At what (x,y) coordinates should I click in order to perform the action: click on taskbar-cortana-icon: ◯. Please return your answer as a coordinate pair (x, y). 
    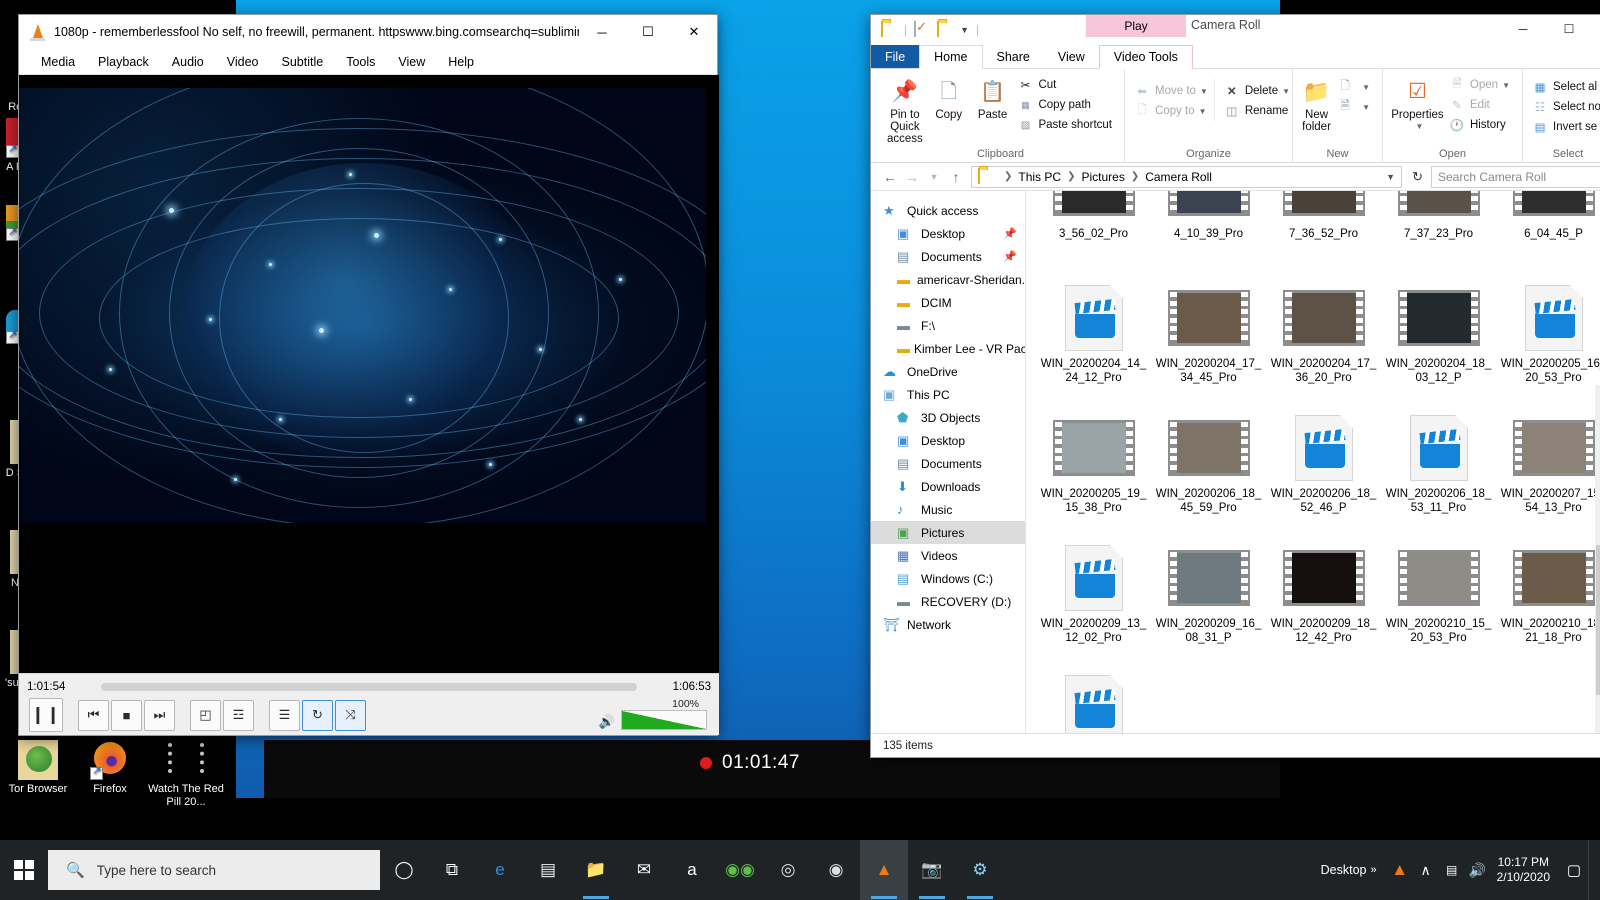
    Looking at the image, I should click on (404, 870).